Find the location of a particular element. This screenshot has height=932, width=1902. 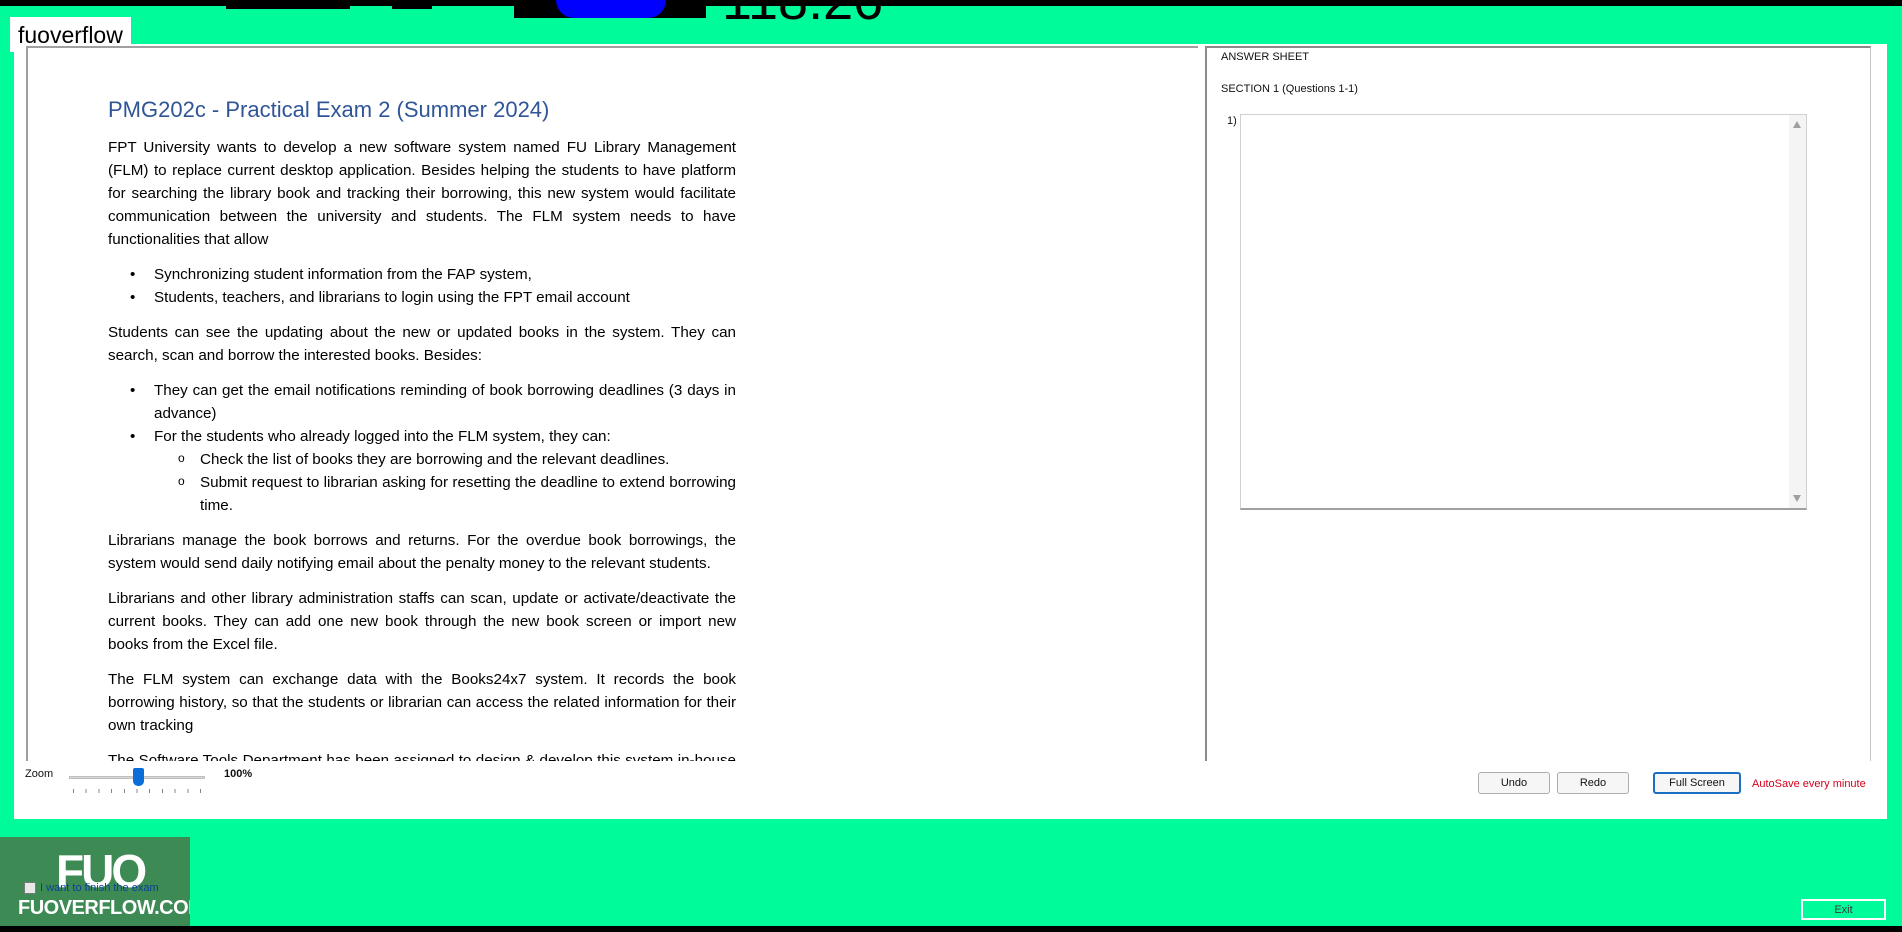

document-title: PMG202c - Practical Exam 2 (Summer 2024) is located at coordinates (329, 109).